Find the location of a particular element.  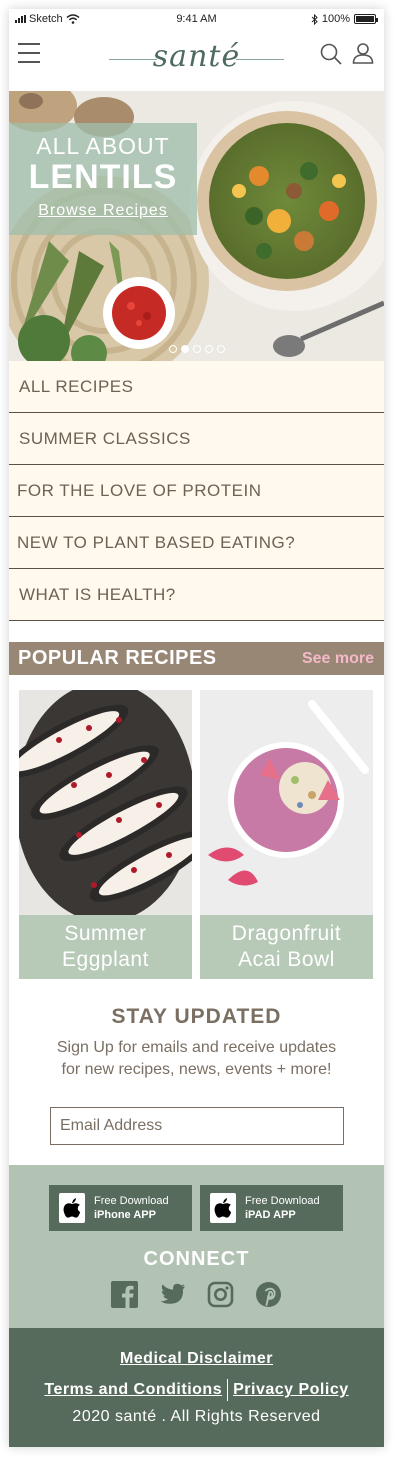

twitter-icon is located at coordinates (172, 1294).